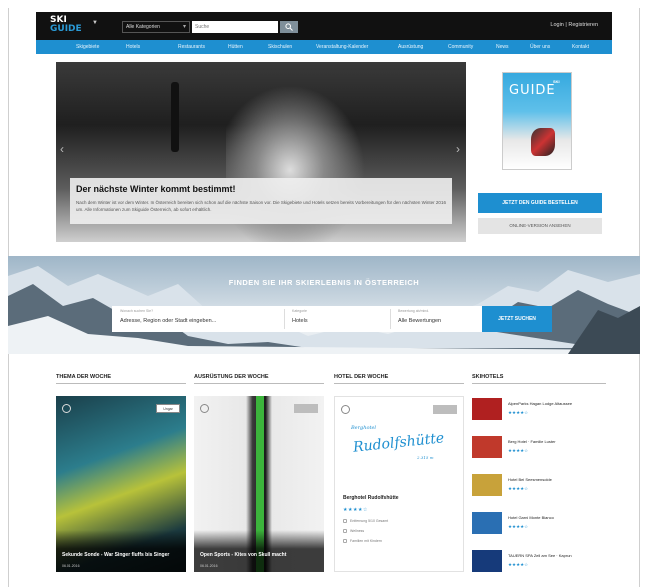  I want to click on site-logo: SKI GUIDE, so click(66, 25).